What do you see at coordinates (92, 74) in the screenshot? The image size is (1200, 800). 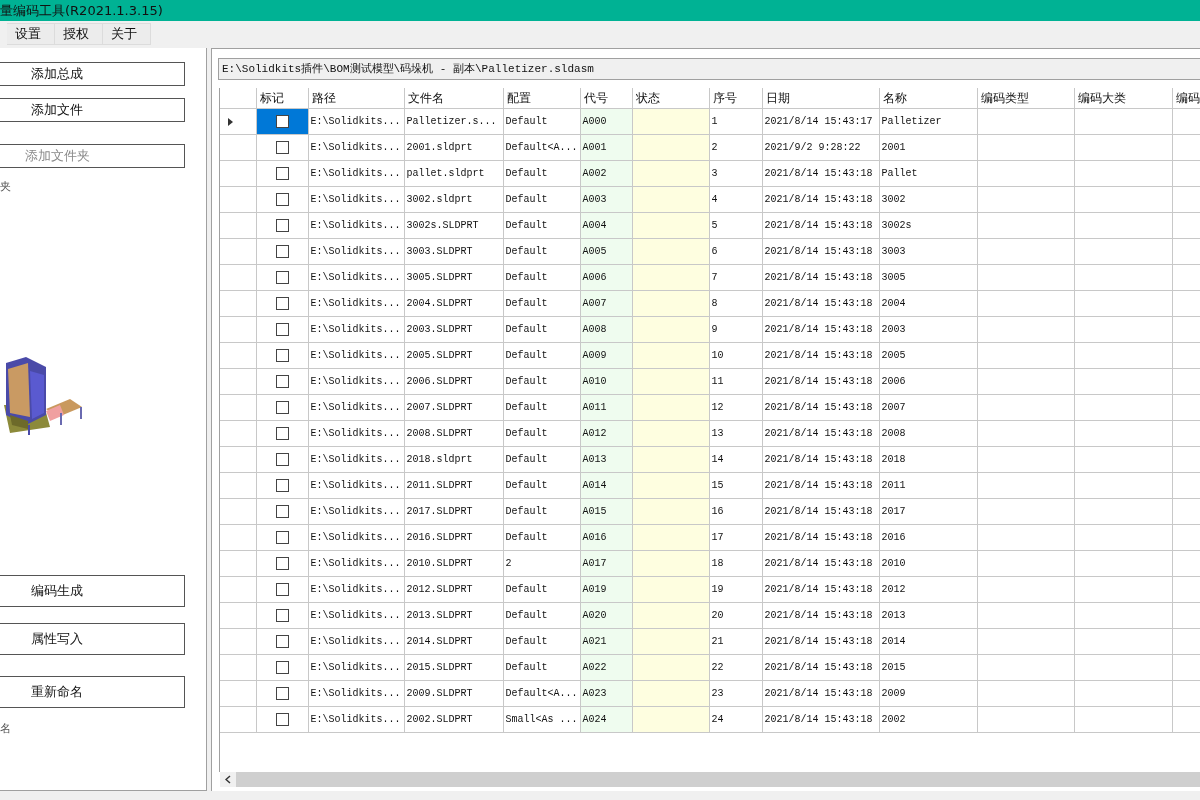 I see `action-button: 添加总成` at bounding box center [92, 74].